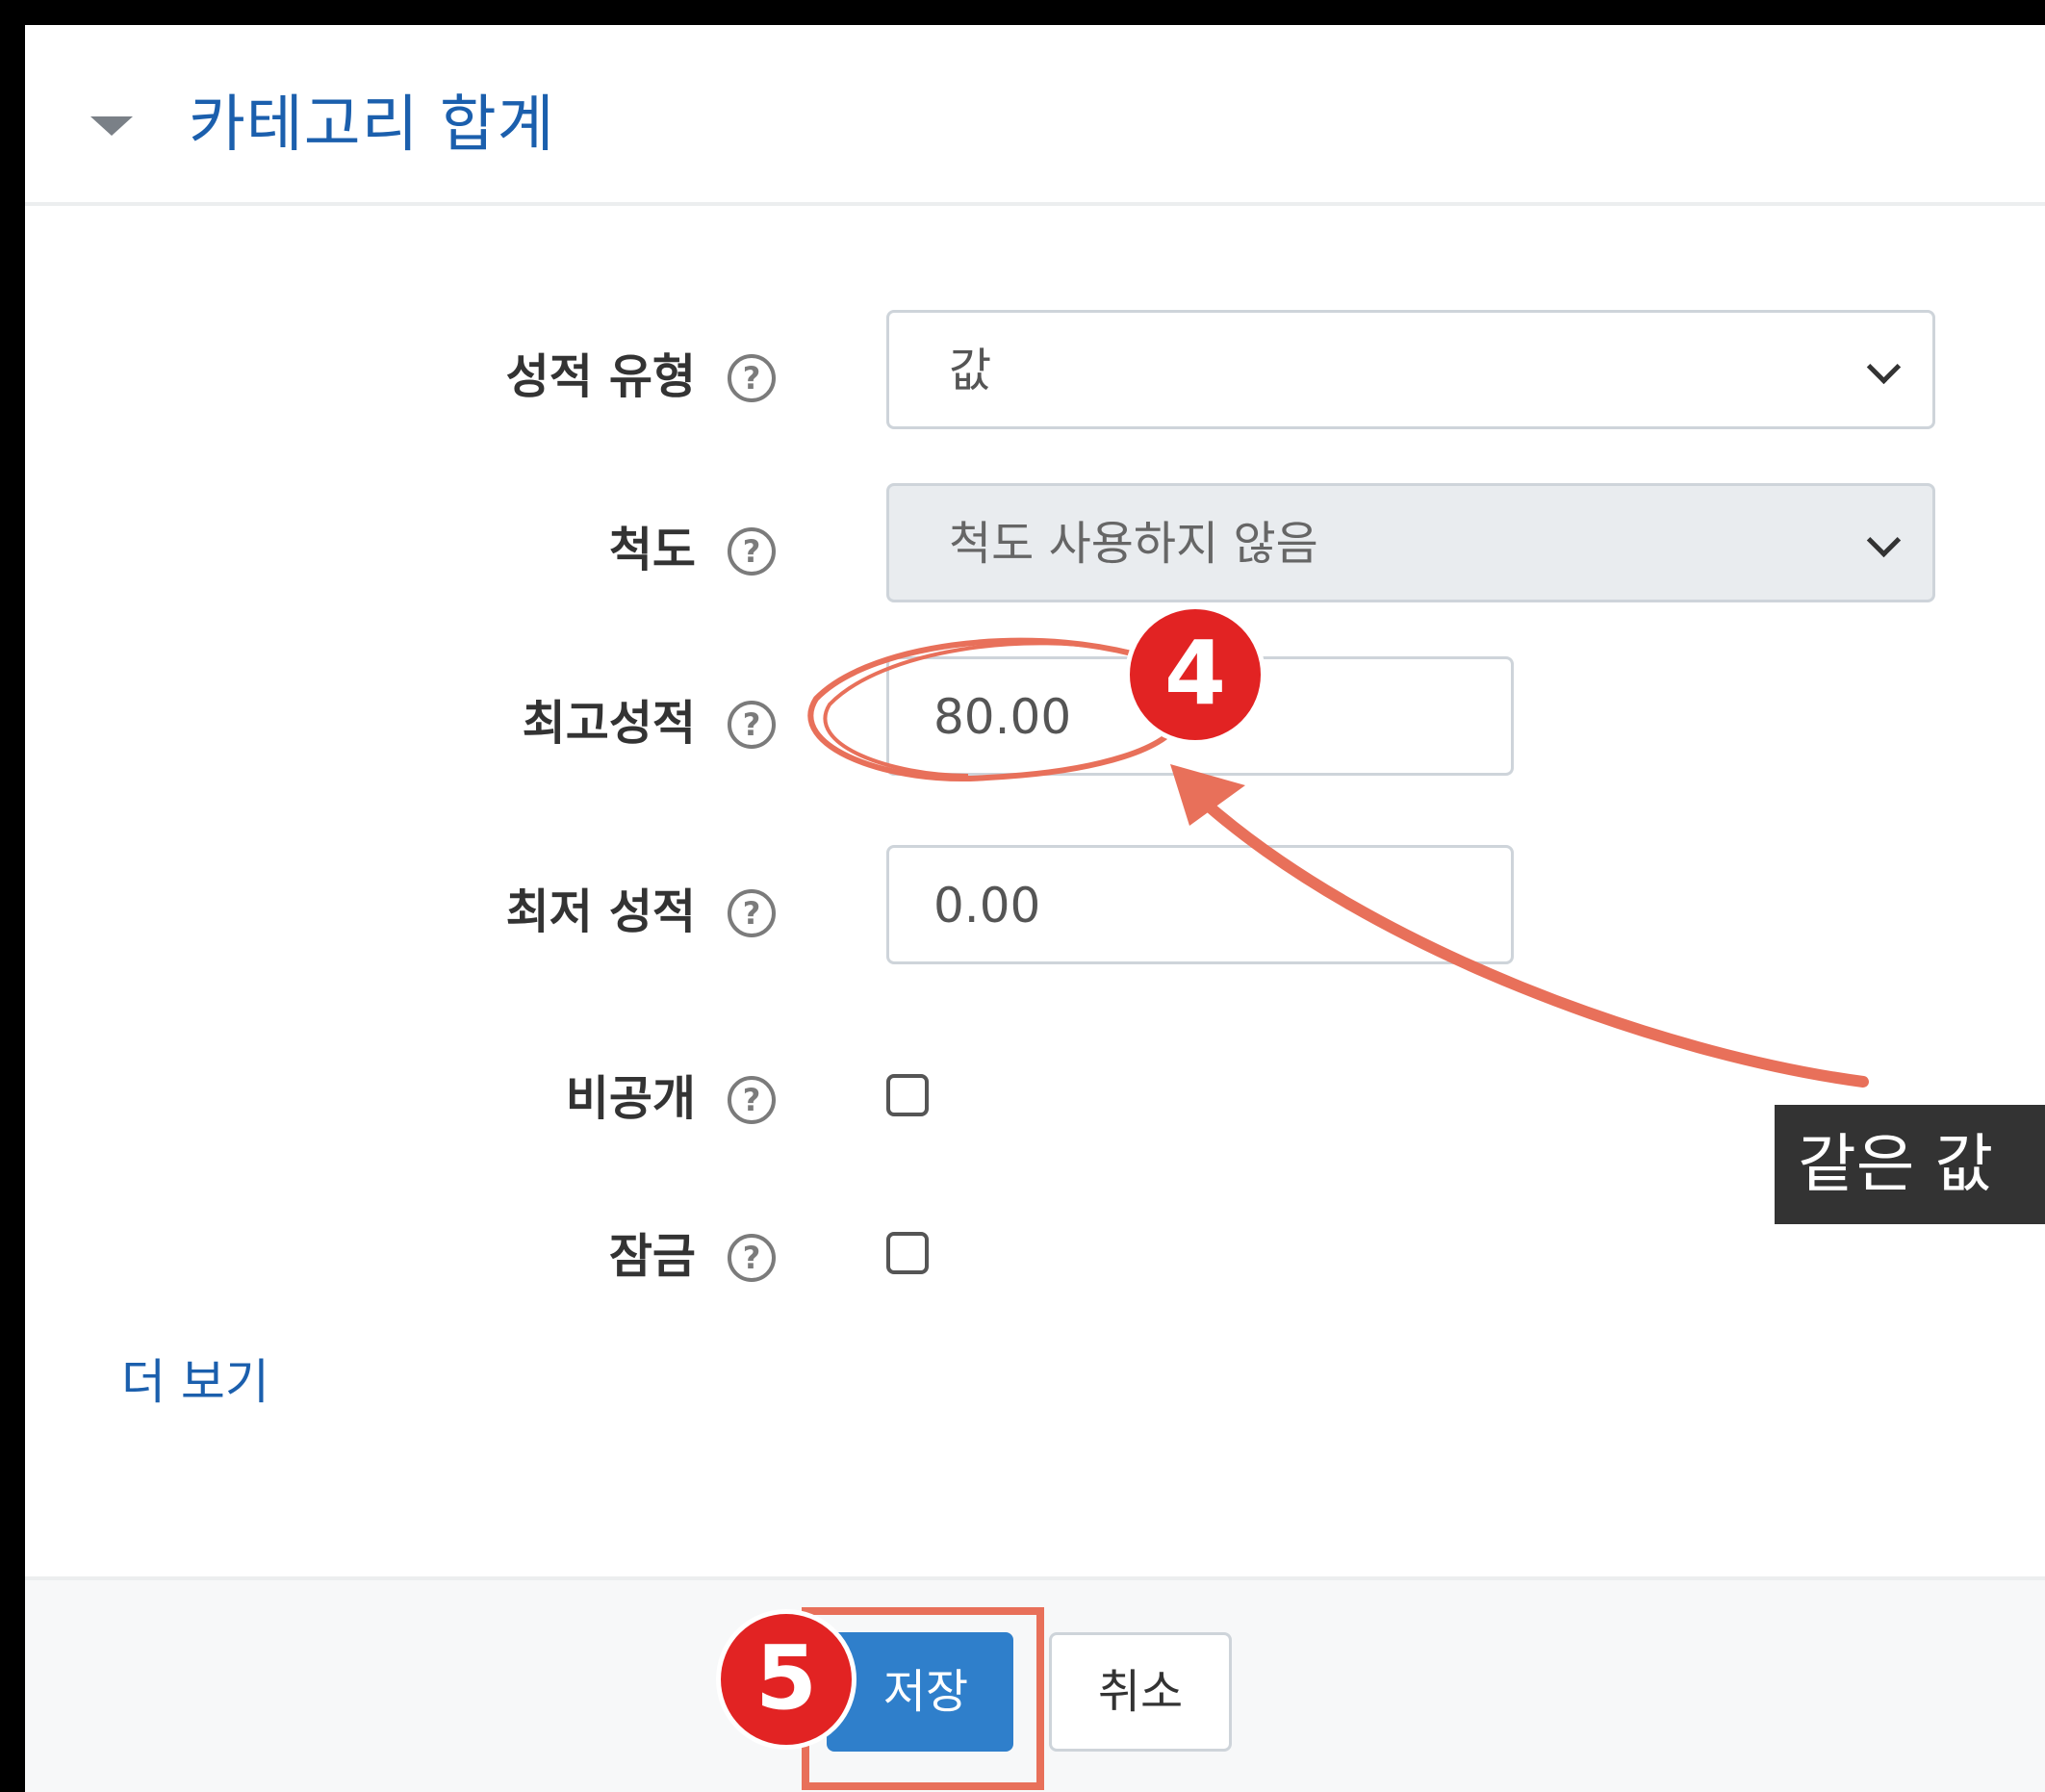 Image resolution: width=2045 pixels, height=1792 pixels. What do you see at coordinates (1910, 1164) in the screenshot?
I see `annotation-note: 같은 값` at bounding box center [1910, 1164].